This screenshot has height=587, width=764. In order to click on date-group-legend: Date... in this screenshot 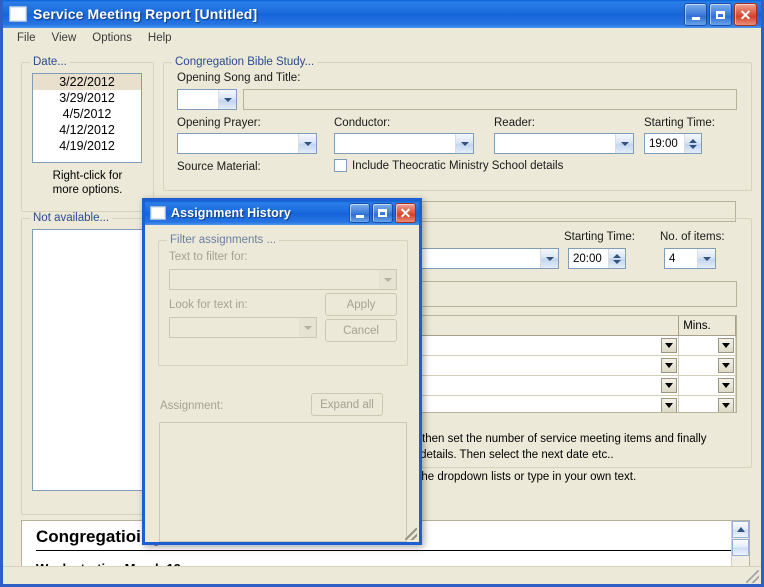, I will do `click(50, 62)`.